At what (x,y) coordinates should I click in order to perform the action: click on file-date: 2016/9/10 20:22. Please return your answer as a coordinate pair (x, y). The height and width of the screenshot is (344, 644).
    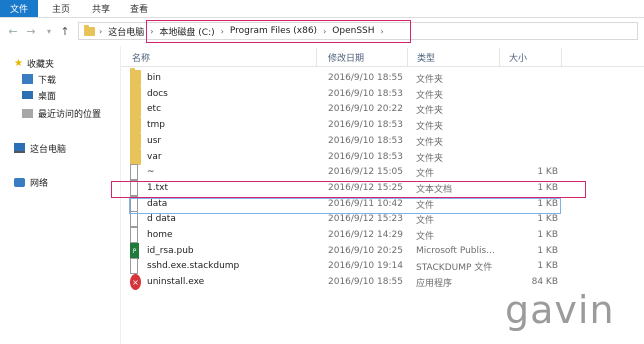
    Looking at the image, I should click on (365, 109).